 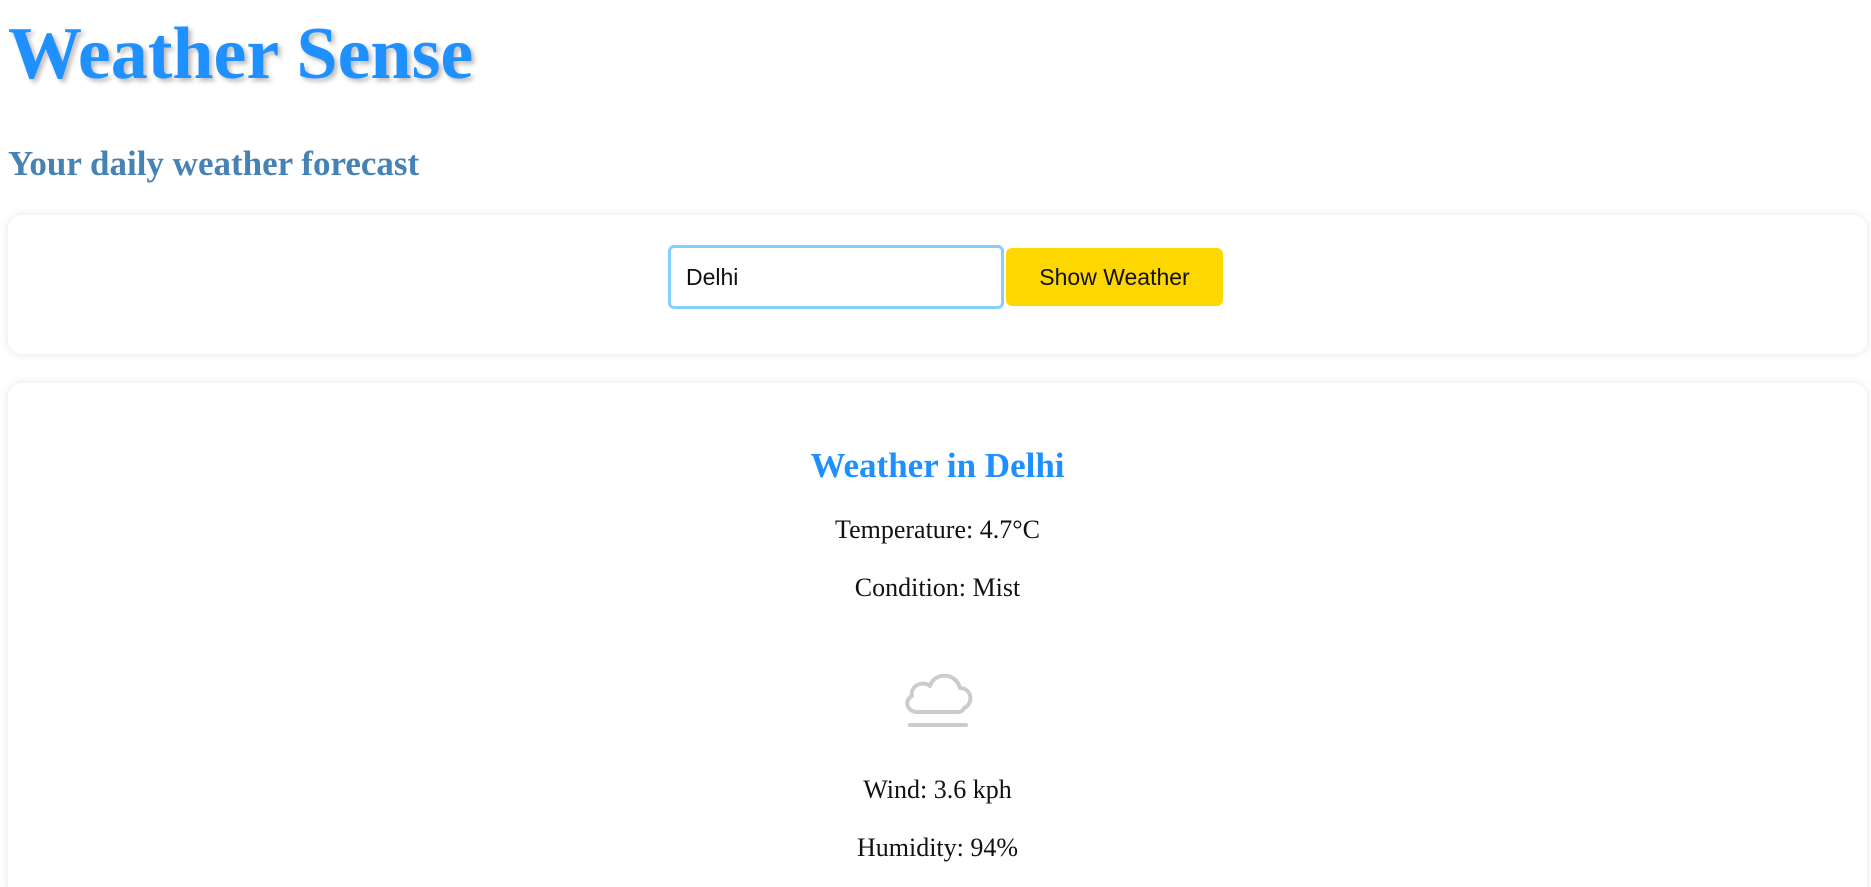 I want to click on temperature-text: Temperature: 4.7°C, so click(x=937, y=529).